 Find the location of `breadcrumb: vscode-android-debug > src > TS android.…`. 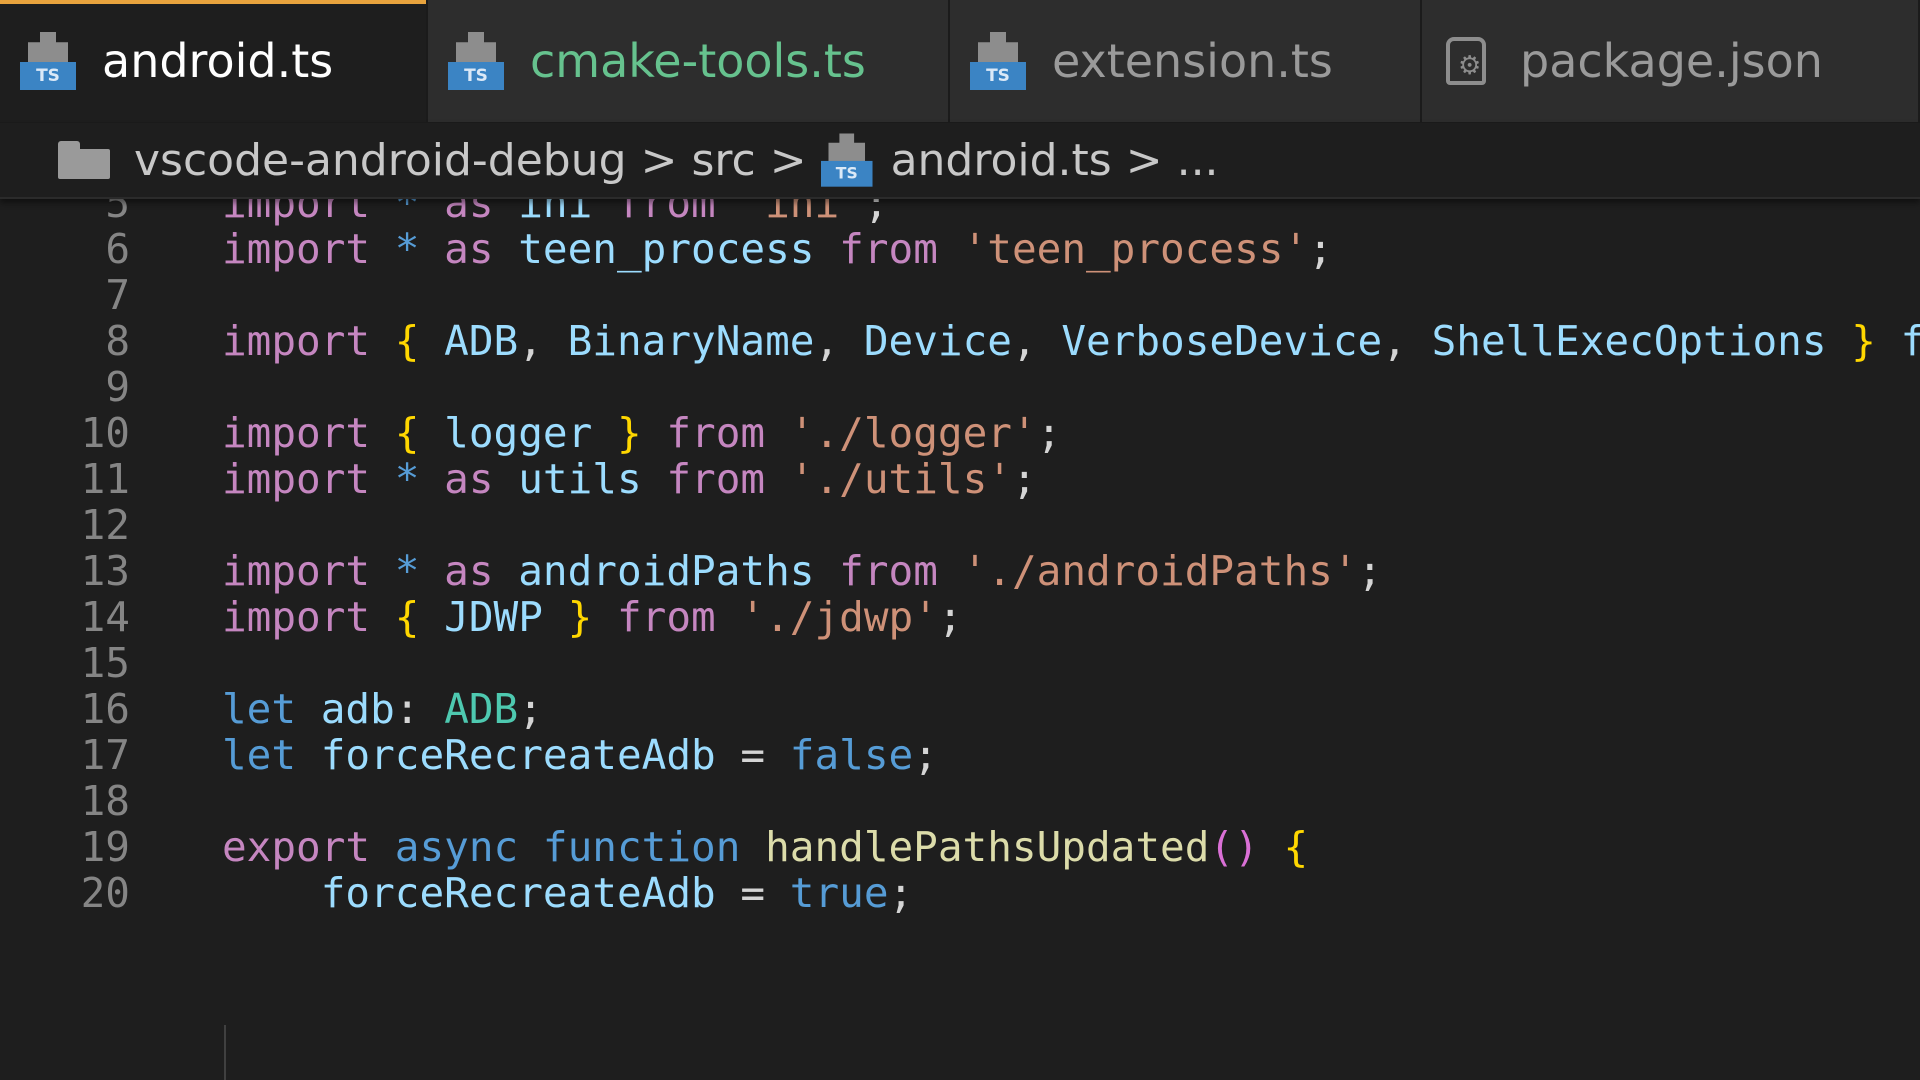

breadcrumb: vscode-android-debug > src > TS android.… is located at coordinates (960, 161).